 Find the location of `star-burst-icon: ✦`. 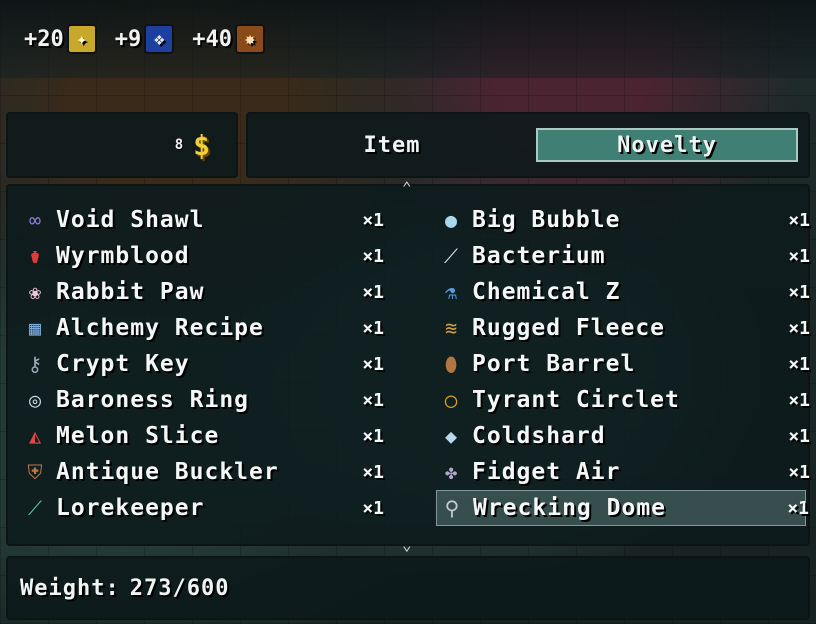

star-burst-icon: ✦ is located at coordinates (81, 39).